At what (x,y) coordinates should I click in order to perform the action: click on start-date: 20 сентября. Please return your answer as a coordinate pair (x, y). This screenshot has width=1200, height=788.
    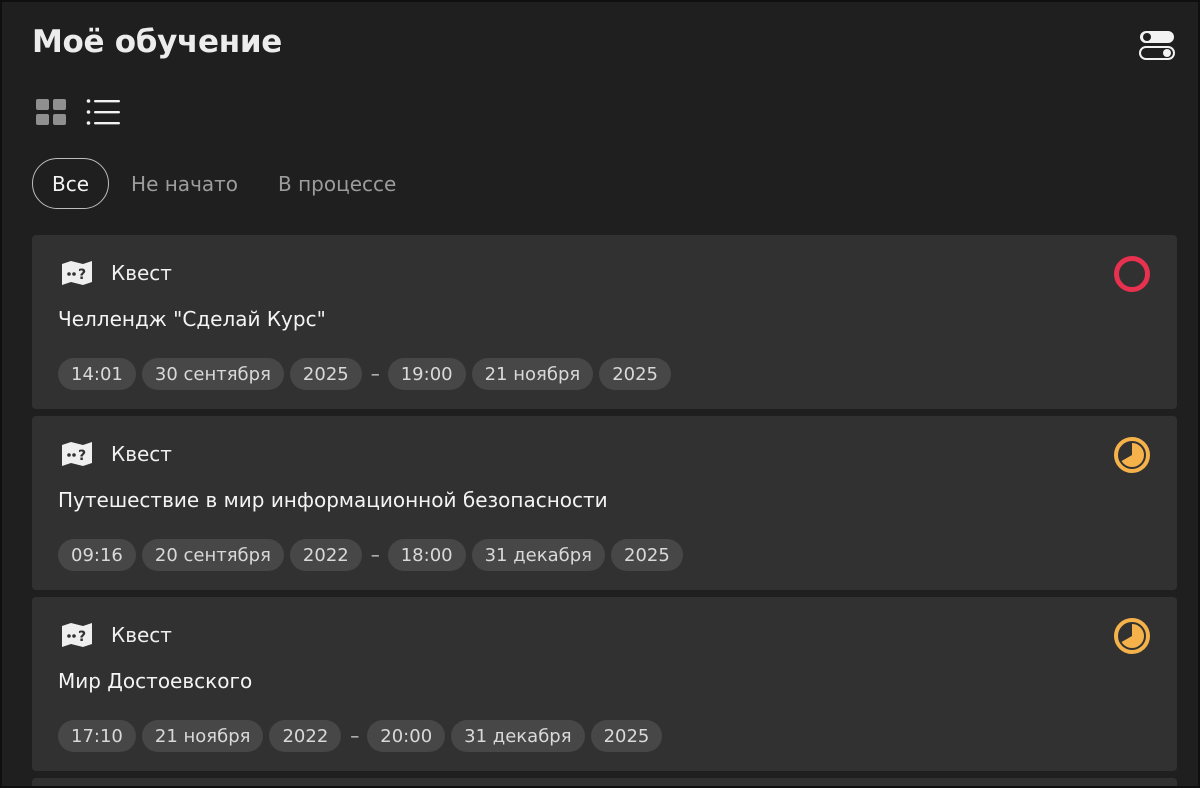
    Looking at the image, I should click on (212, 555).